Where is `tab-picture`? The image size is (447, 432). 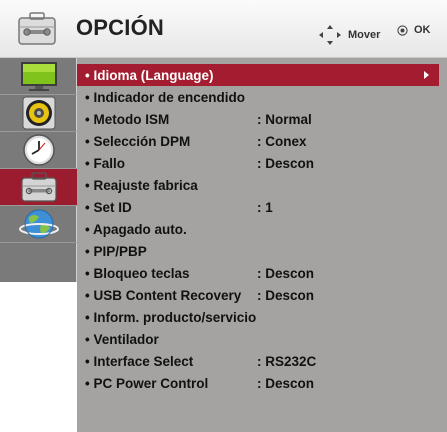
tab-picture is located at coordinates (38, 76).